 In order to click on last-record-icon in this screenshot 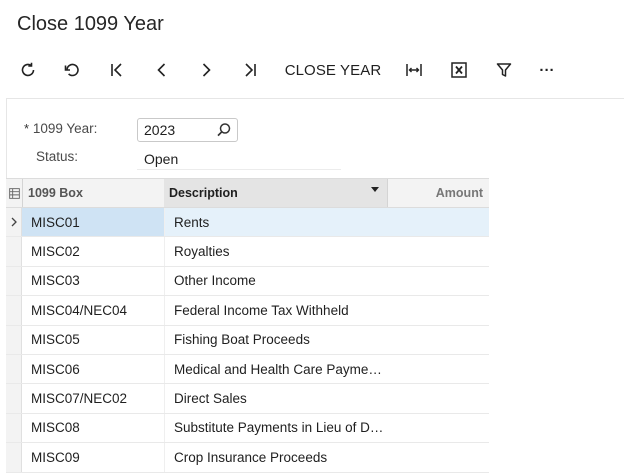, I will do `click(250, 70)`.